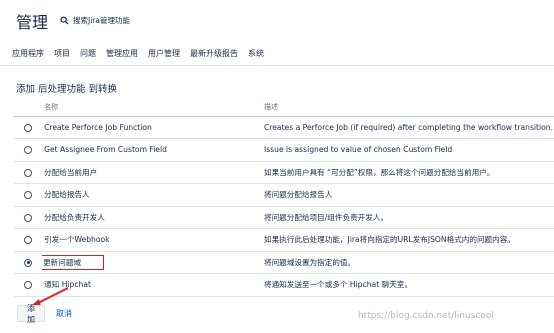 The image size is (554, 333). What do you see at coordinates (153, 285) in the screenshot?
I see `function-name: 通知 Hipchat` at bounding box center [153, 285].